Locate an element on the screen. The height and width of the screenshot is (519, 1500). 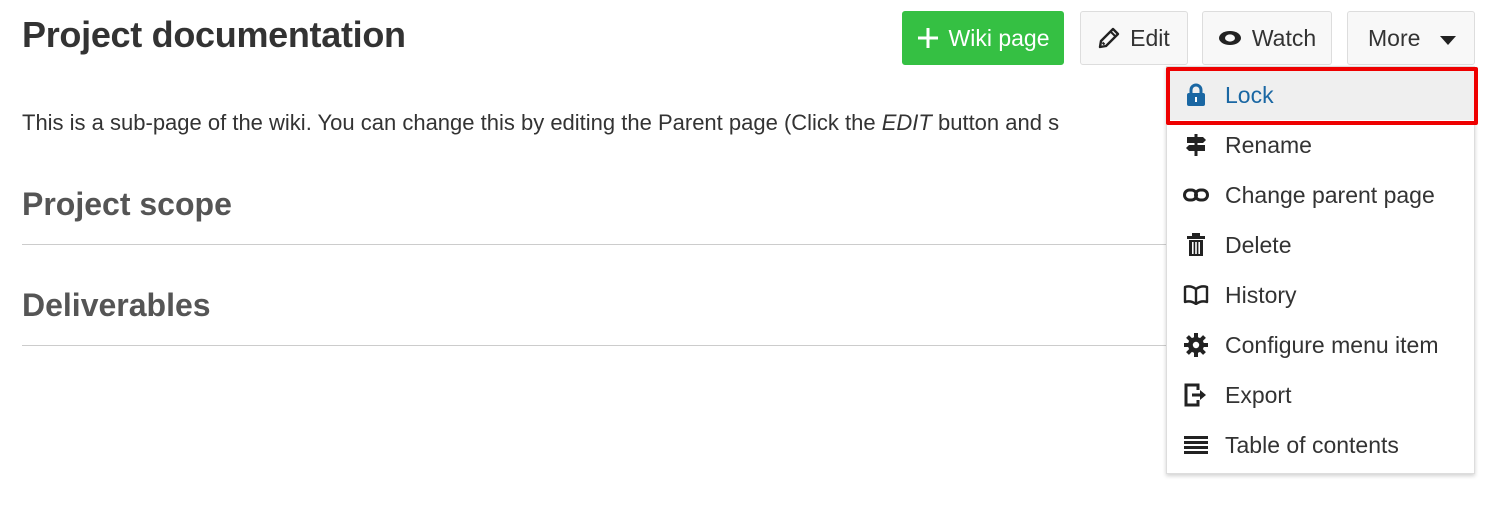
link-icon is located at coordinates (1196, 195).